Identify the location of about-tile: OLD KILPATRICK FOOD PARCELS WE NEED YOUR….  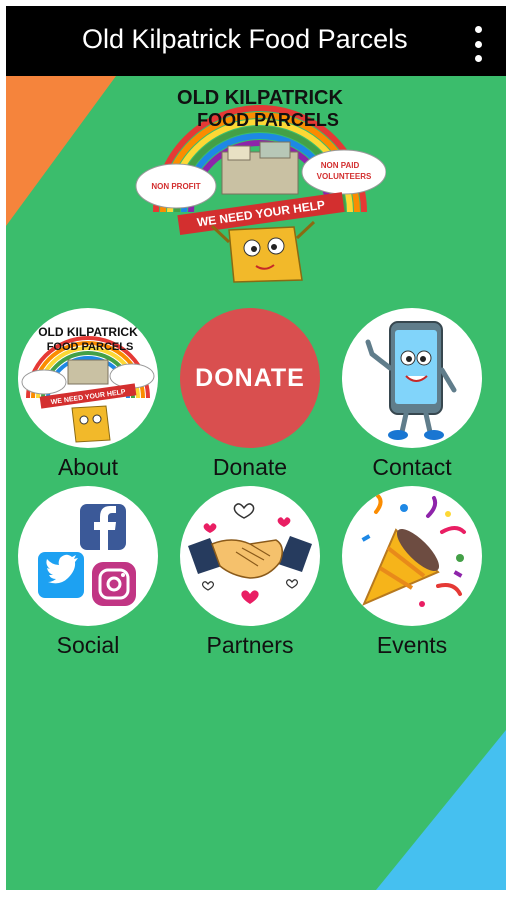
(88, 394).